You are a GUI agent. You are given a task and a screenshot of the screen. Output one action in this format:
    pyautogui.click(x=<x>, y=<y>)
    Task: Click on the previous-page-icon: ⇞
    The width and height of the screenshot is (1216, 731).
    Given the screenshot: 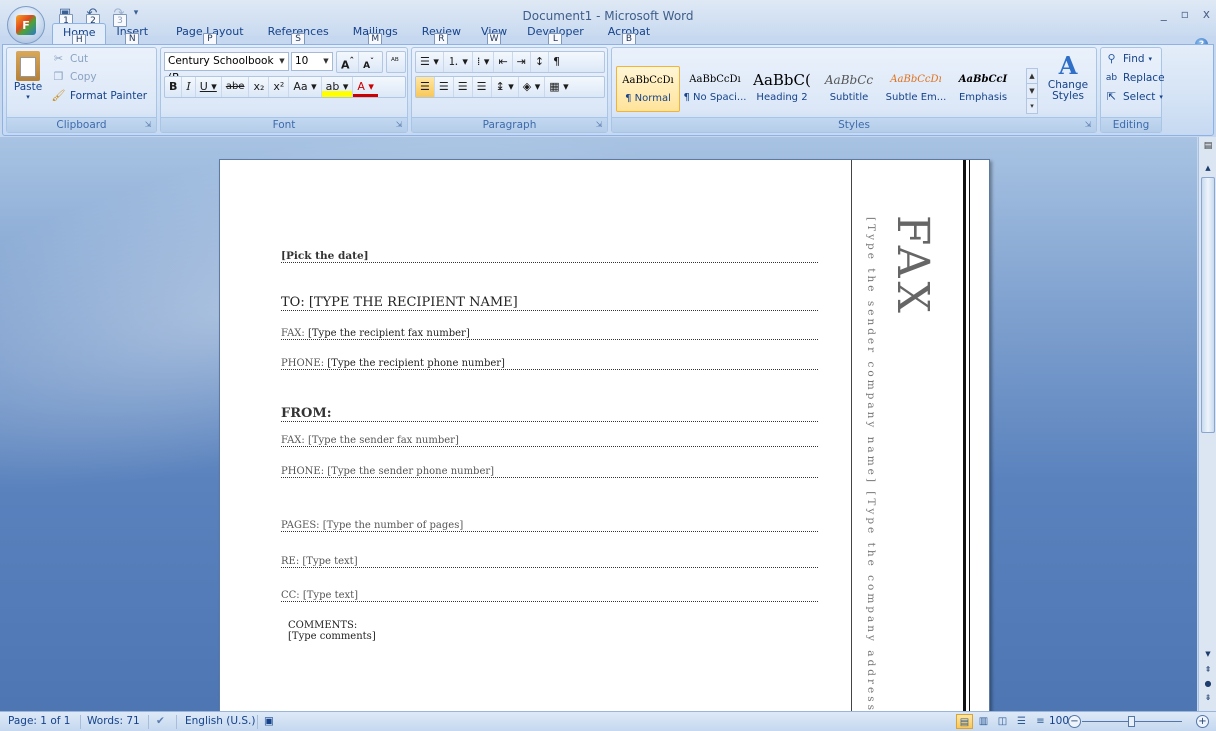 What is the action you would take?
    pyautogui.click(x=1208, y=671)
    